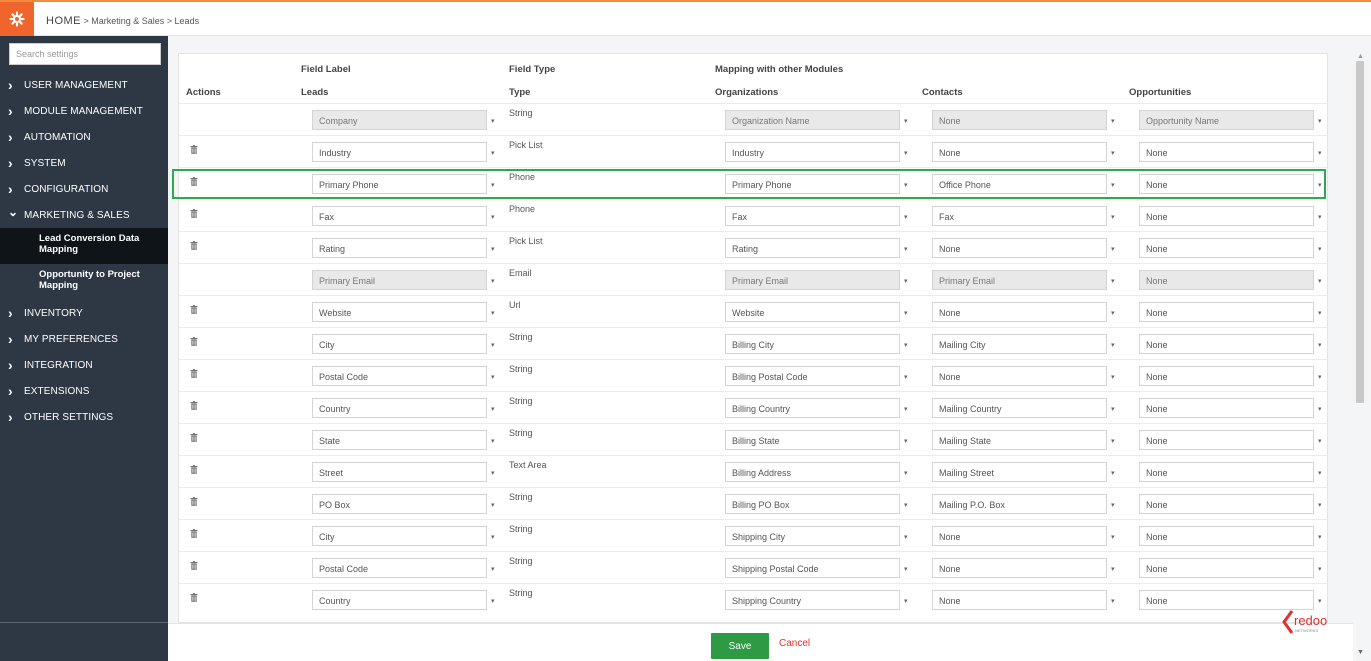 The width and height of the screenshot is (1371, 661). Describe the element at coordinates (17, 19) in the screenshot. I see `settings-gear-icon` at that location.